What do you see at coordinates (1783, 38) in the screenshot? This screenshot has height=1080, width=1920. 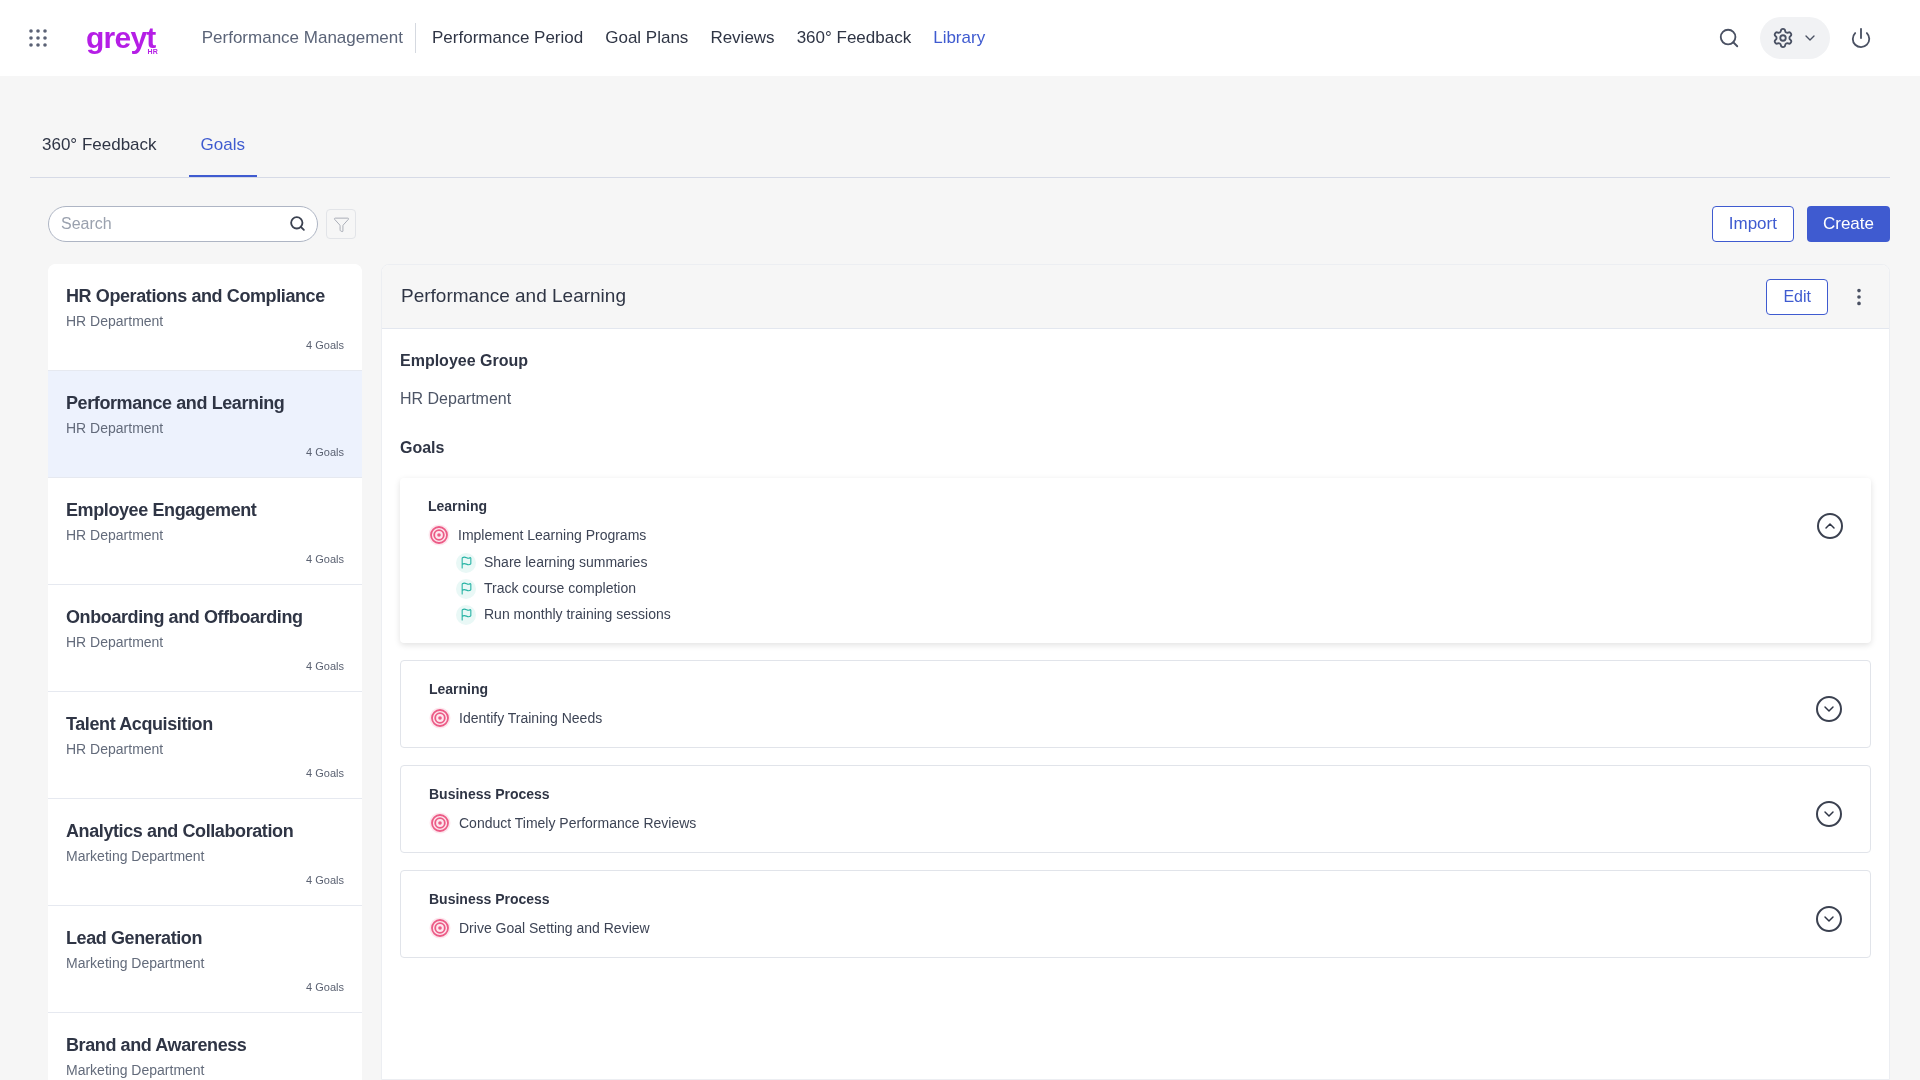 I see `settings-icon` at bounding box center [1783, 38].